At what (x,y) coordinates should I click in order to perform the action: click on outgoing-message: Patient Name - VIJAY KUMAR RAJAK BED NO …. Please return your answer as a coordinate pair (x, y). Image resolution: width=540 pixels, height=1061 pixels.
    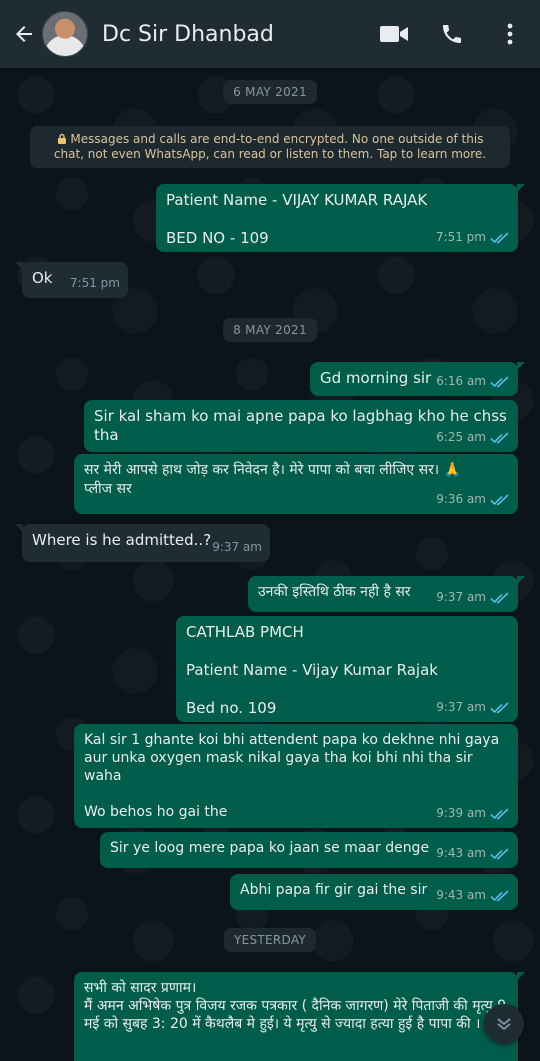
    Looking at the image, I should click on (340, 218).